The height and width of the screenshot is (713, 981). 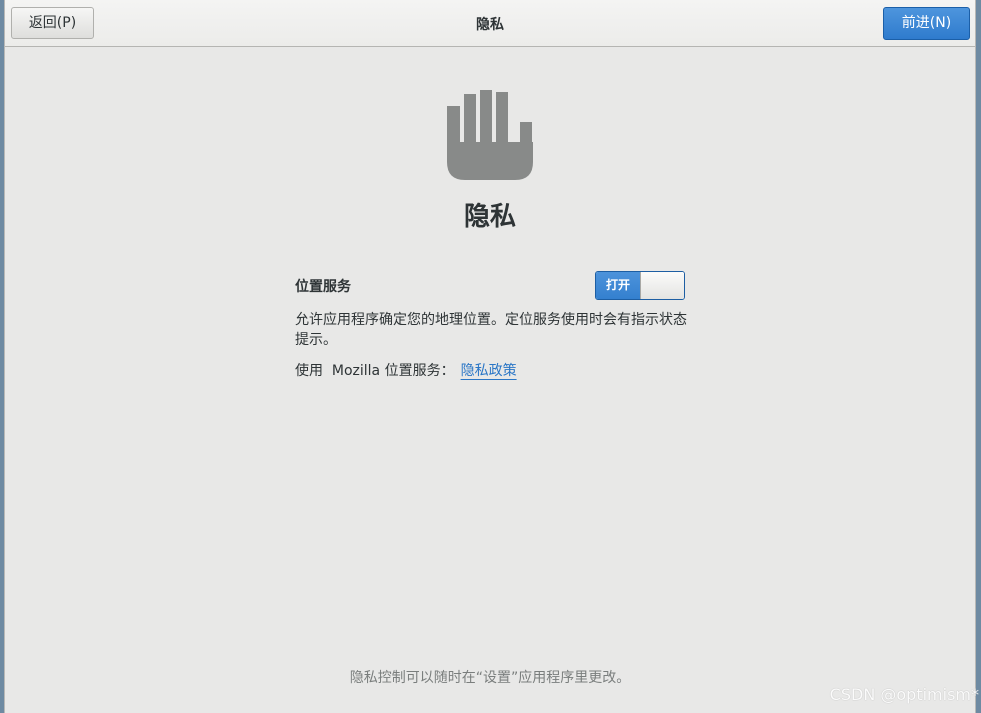 I want to click on header-bar: 返回(P) 隐私 前进(N), so click(x=490, y=23).